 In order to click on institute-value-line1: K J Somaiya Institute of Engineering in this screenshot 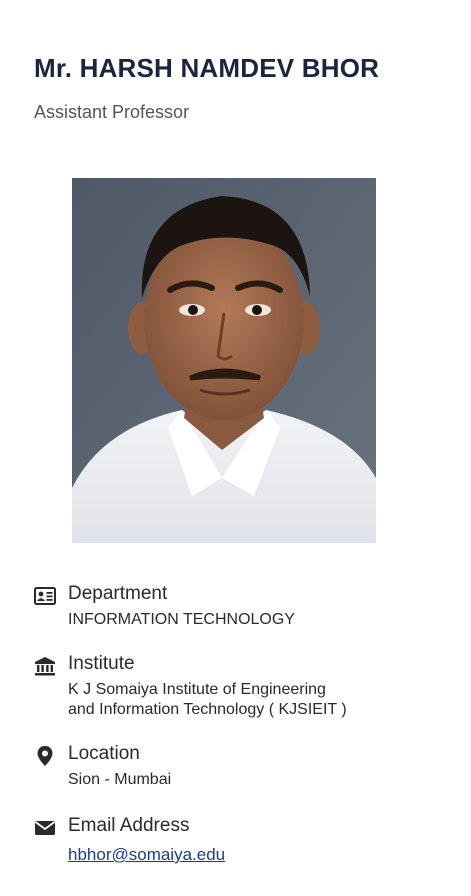, I will do `click(197, 689)`.